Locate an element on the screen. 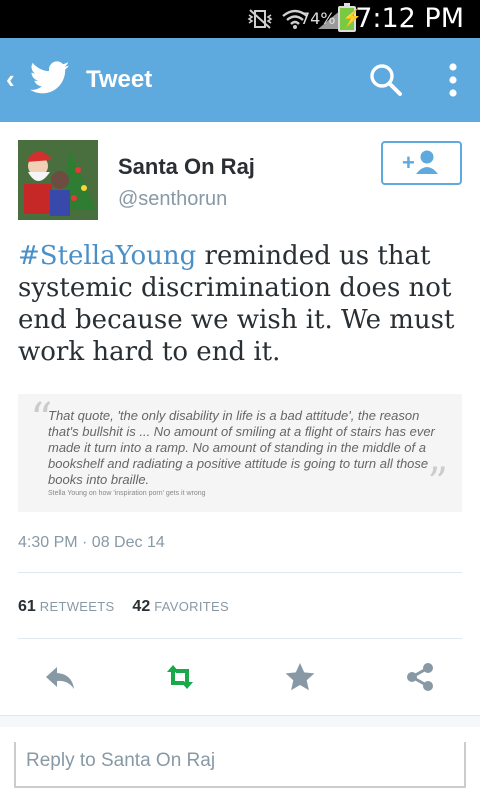 Image resolution: width=480 pixels, height=800 pixels. battery-charging-icon: ⚡ is located at coordinates (350, 17).